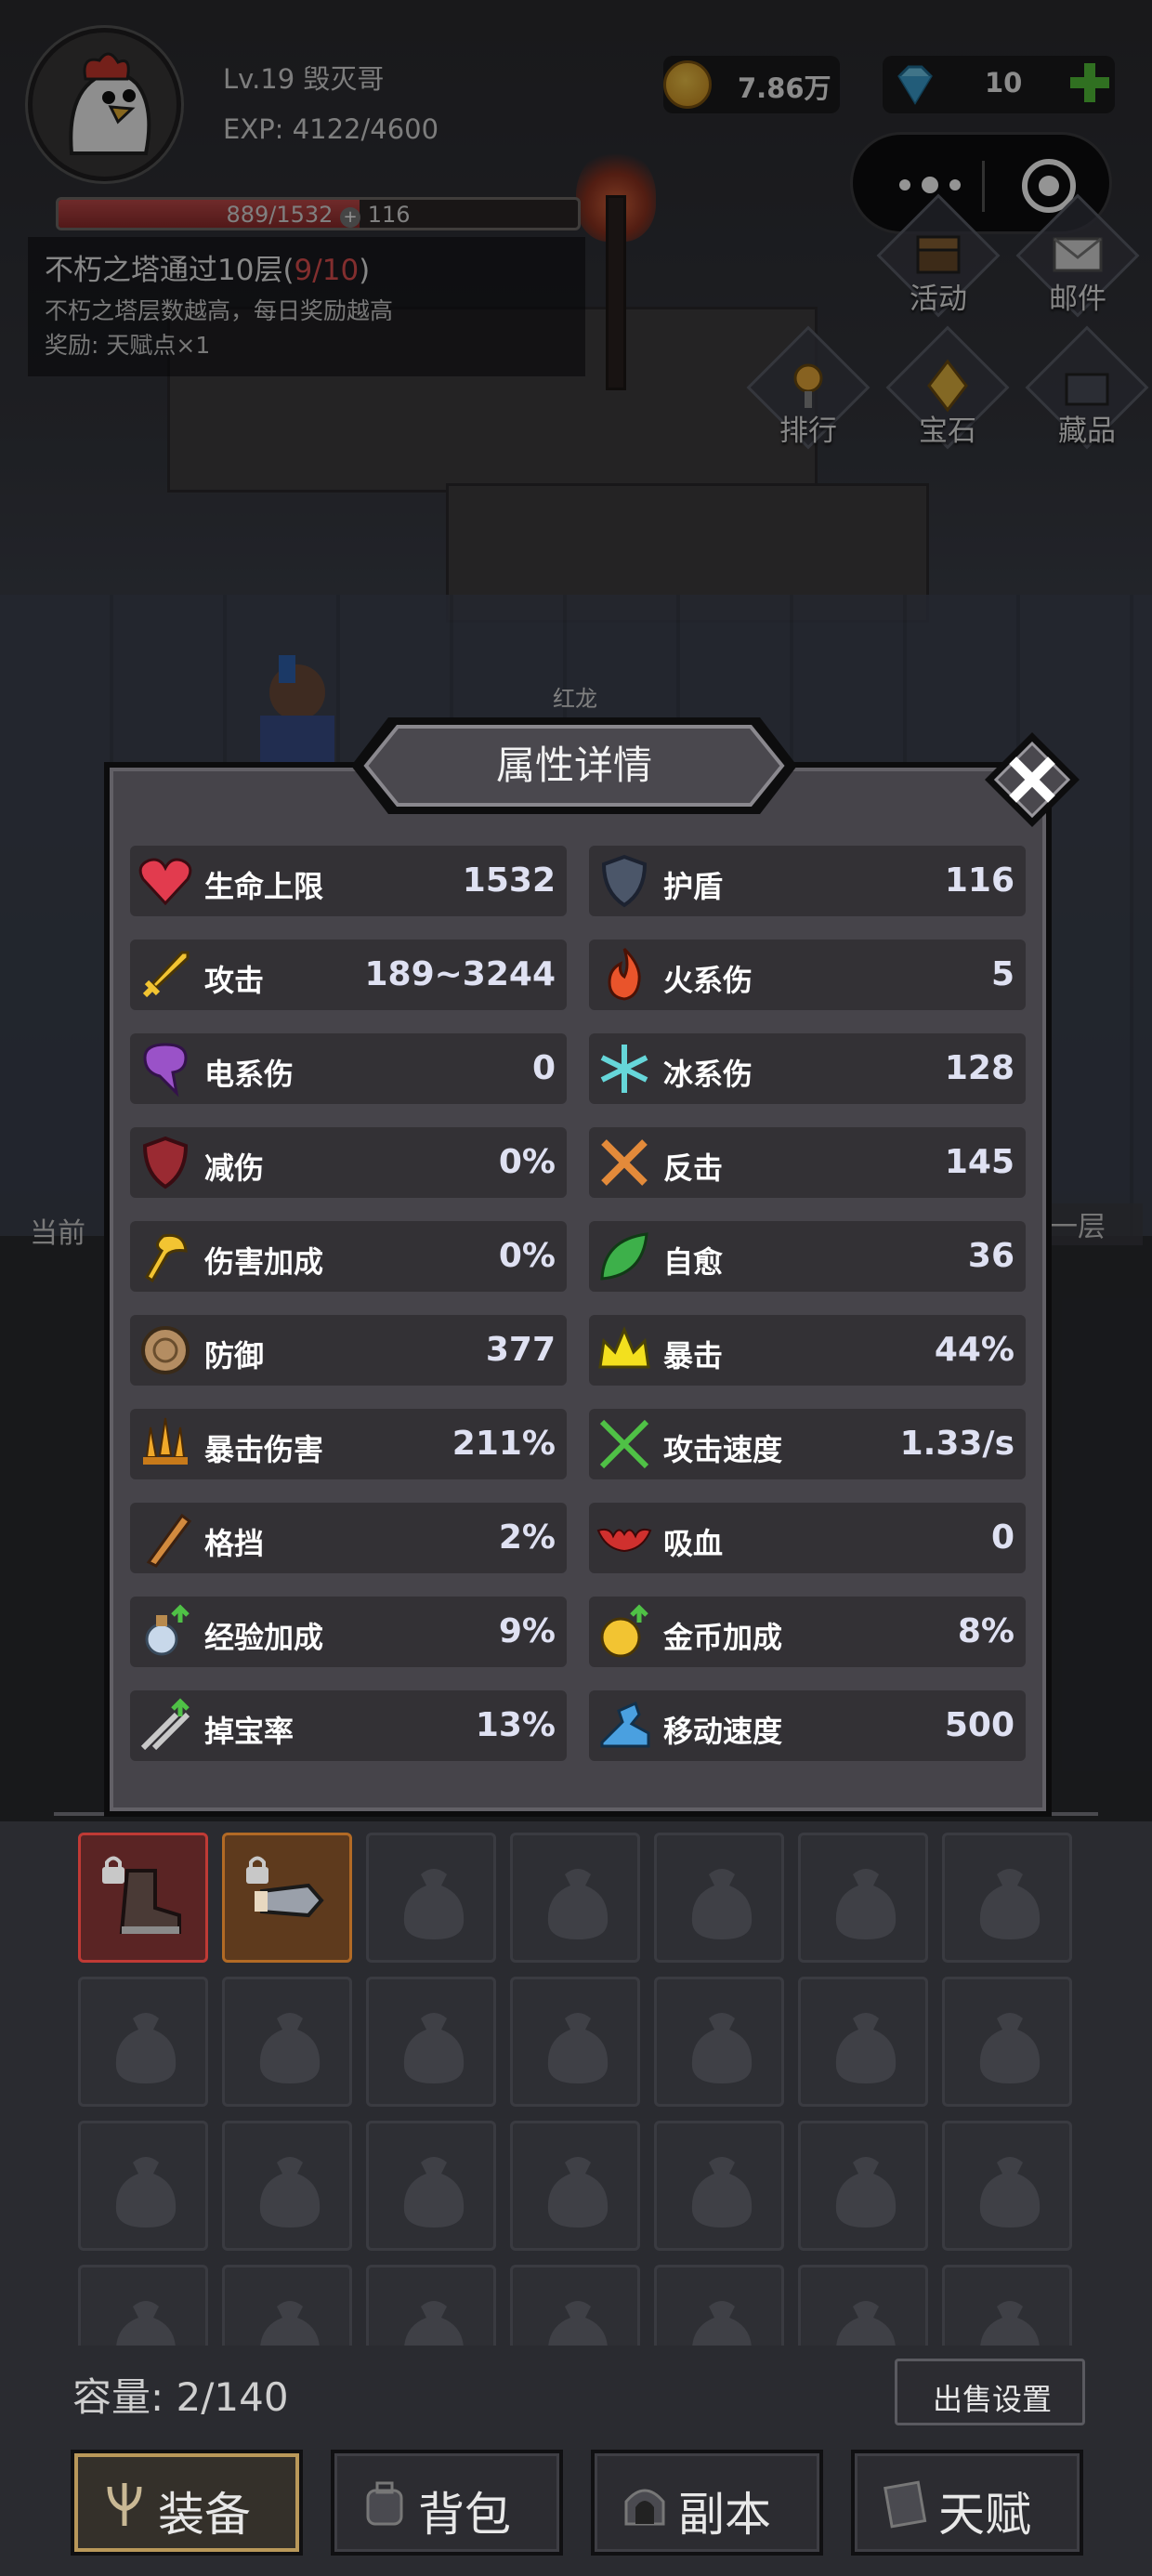 This screenshot has height=2576, width=1152. I want to click on stat-name: 格挡, so click(234, 1543).